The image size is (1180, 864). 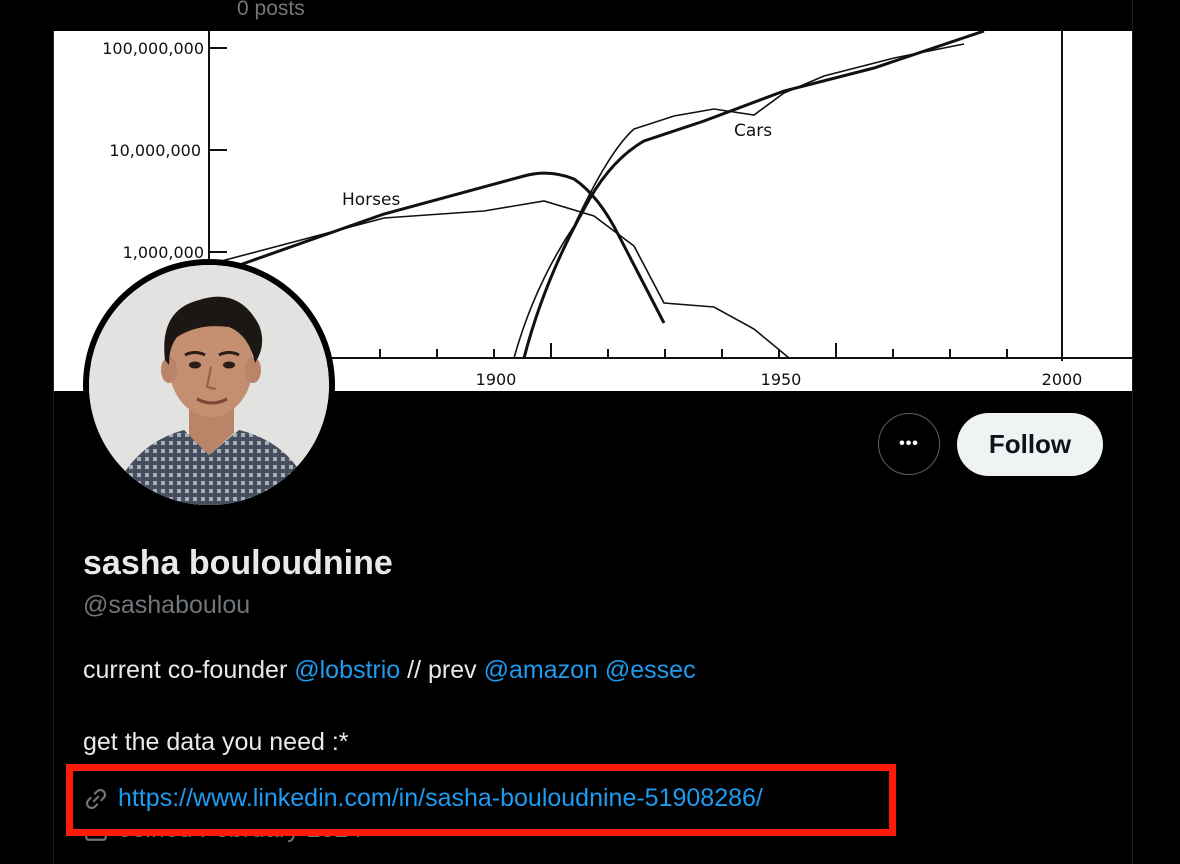 I want to click on right-frame, so click(x=1156, y=432).